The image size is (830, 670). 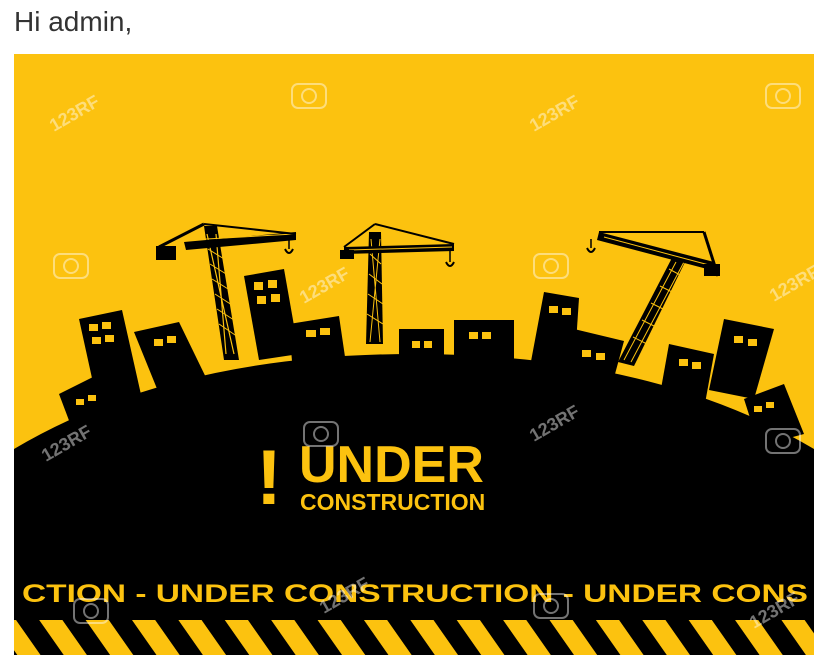 I want to click on hazard-stripe-band, so click(x=414, y=637).